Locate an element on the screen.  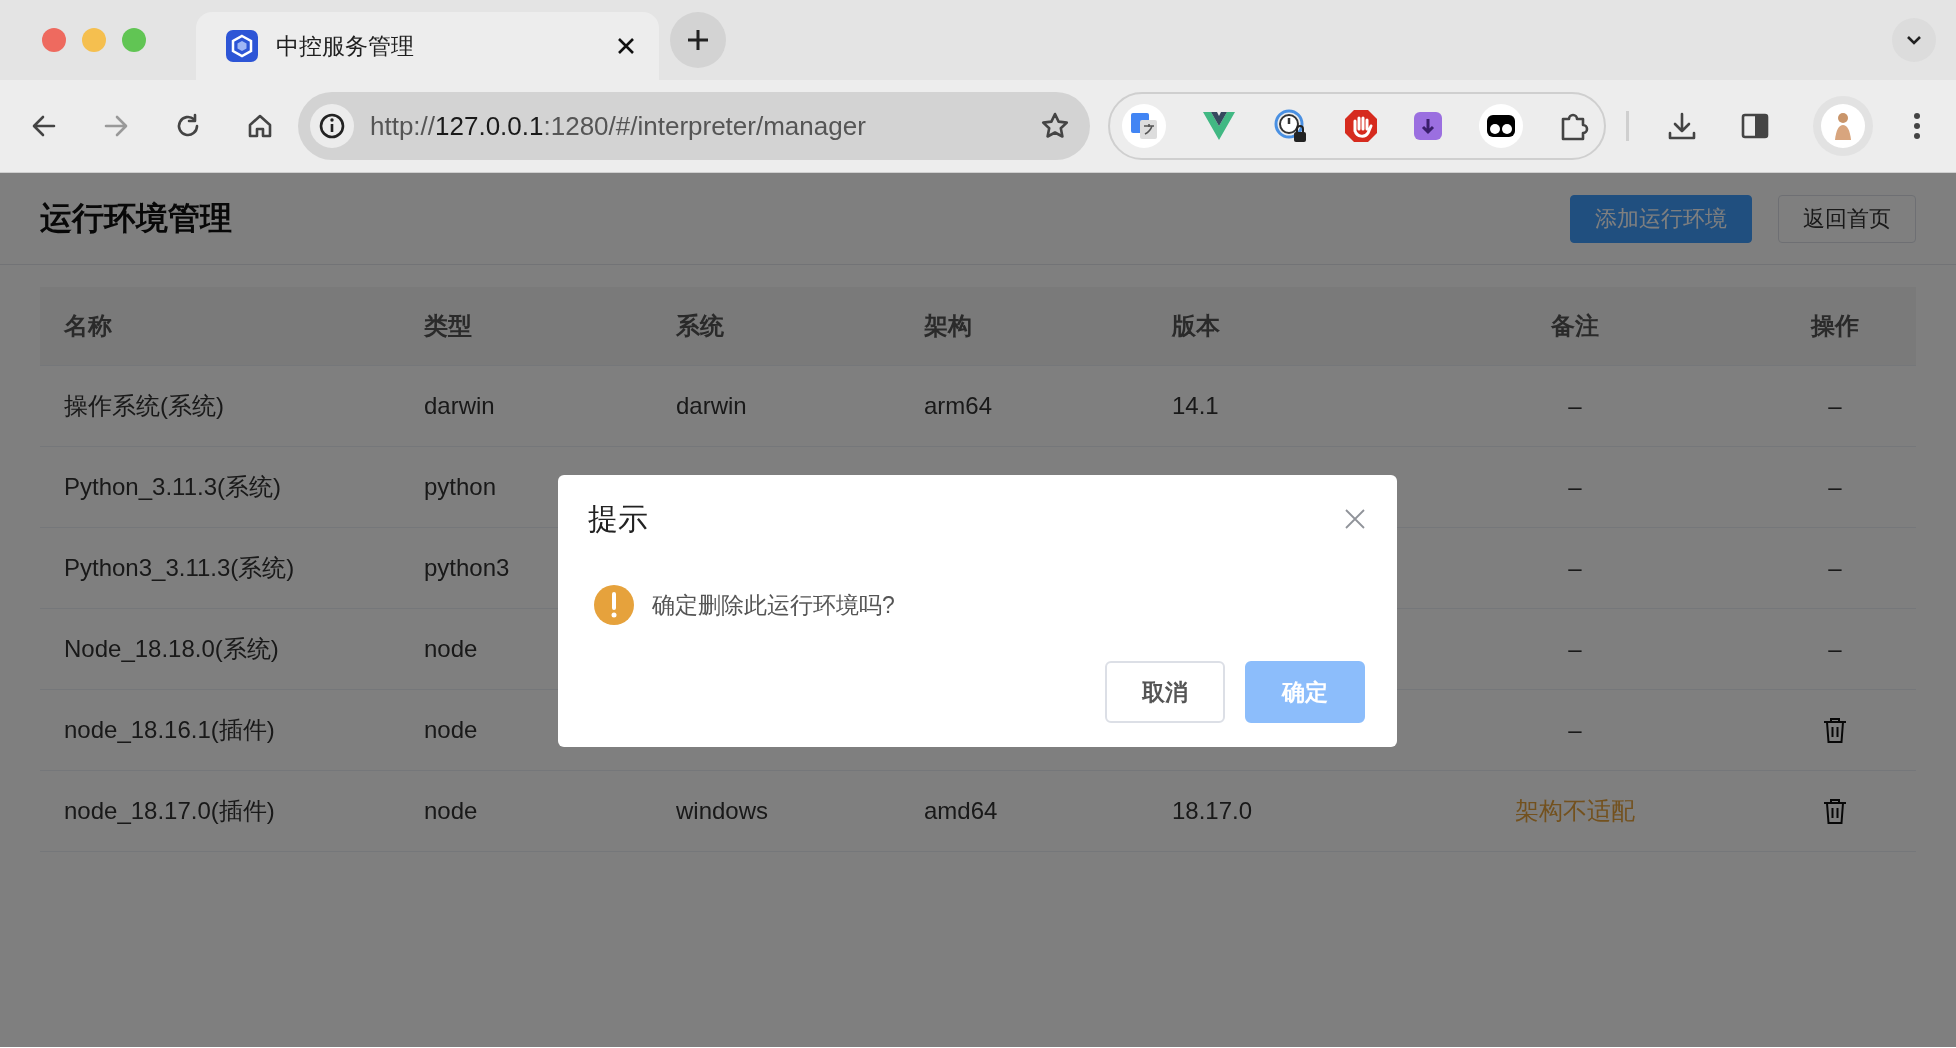
warning-icon is located at coordinates (614, 605).